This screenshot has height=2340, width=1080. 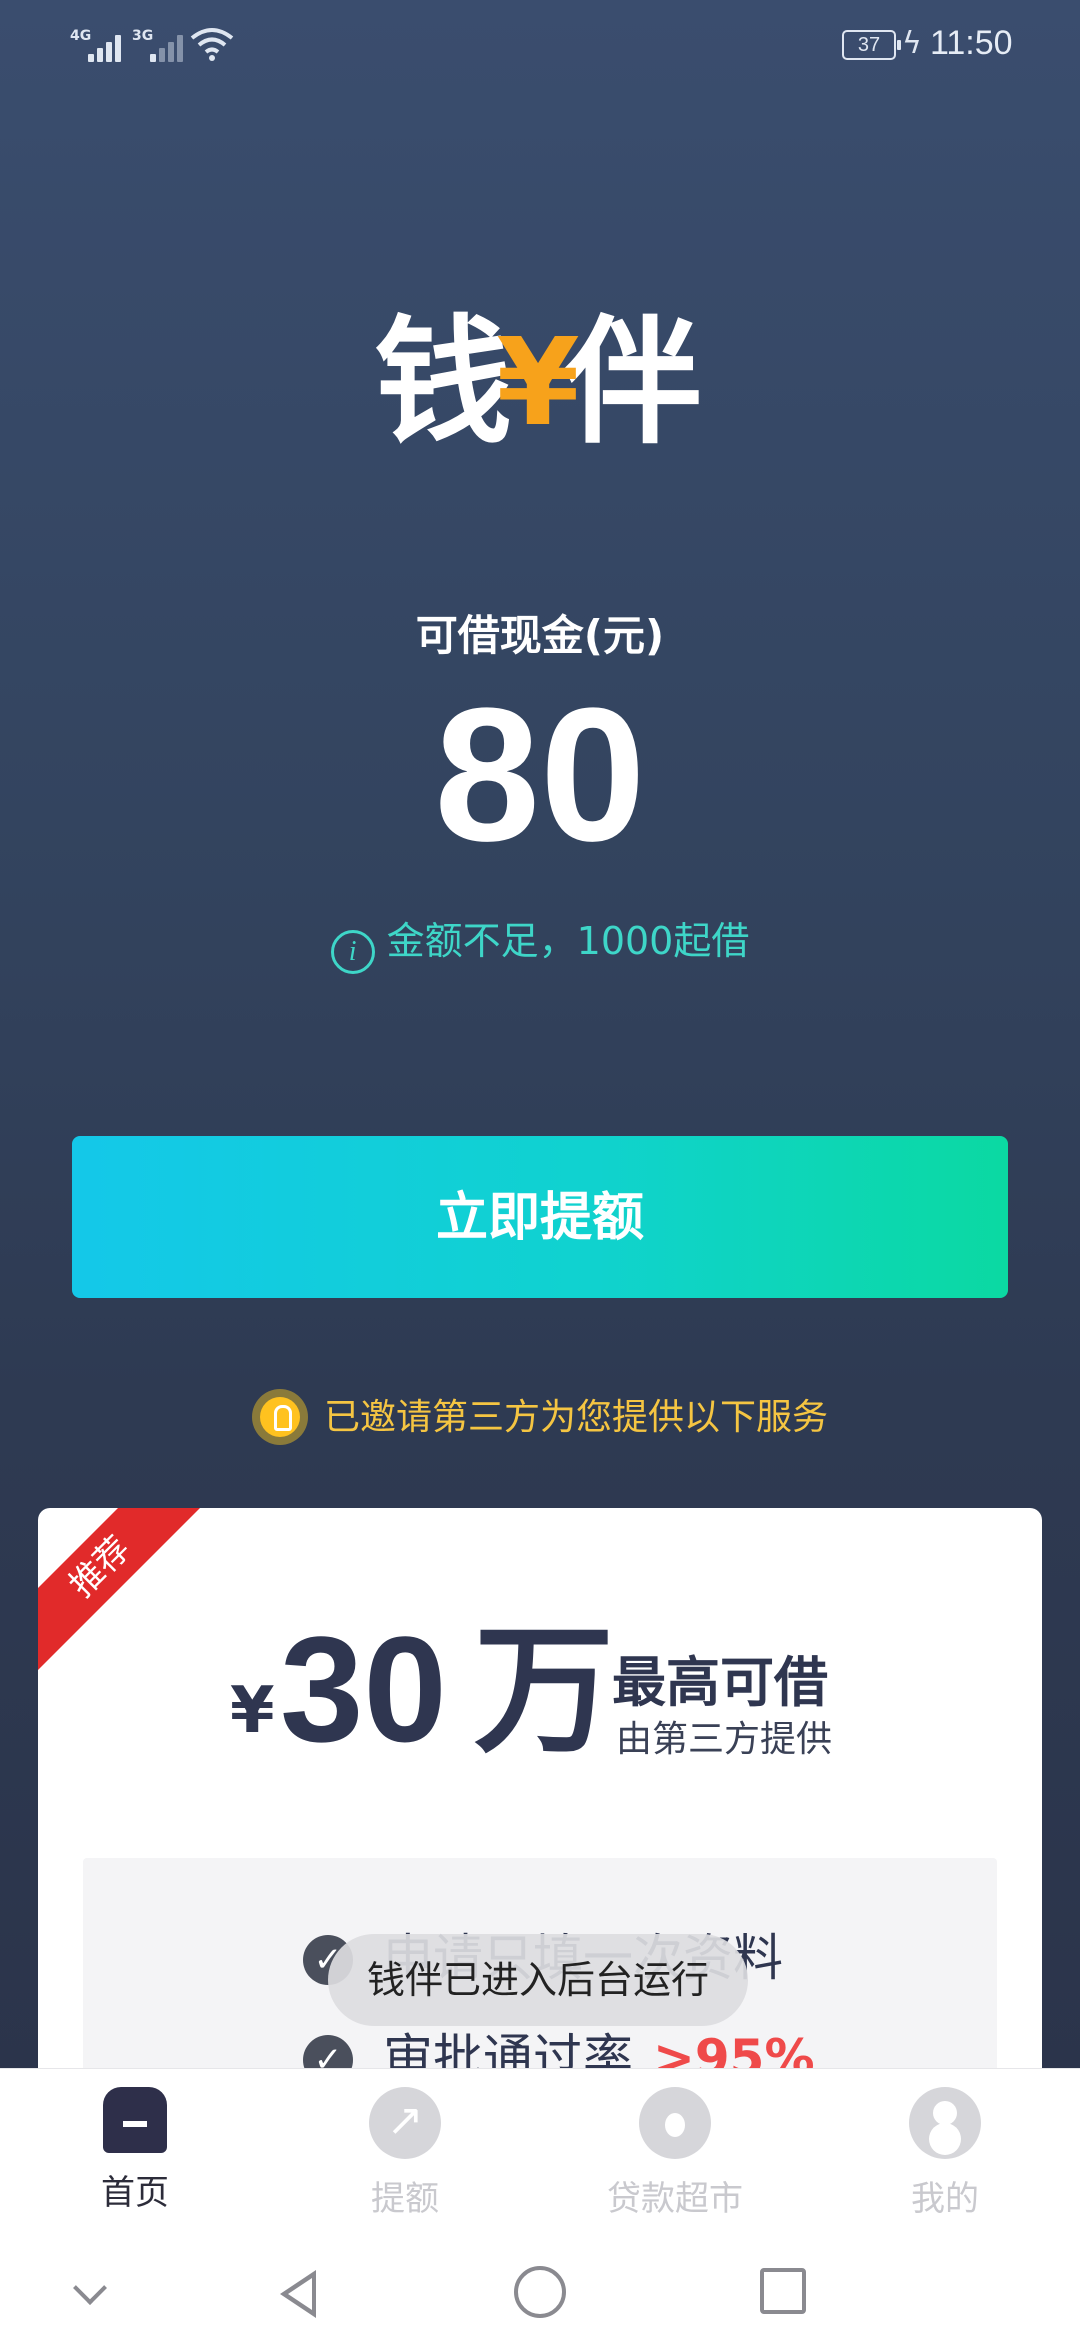 I want to click on back-icon, so click(x=300, y=2294).